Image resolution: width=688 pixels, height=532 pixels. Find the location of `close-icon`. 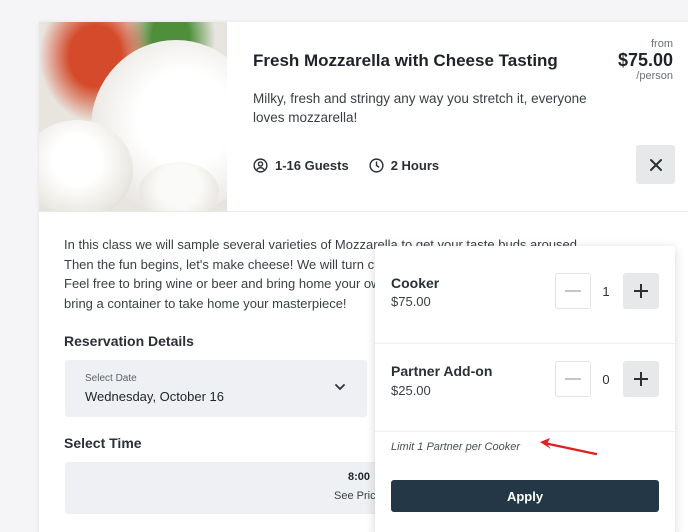

close-icon is located at coordinates (655, 164).